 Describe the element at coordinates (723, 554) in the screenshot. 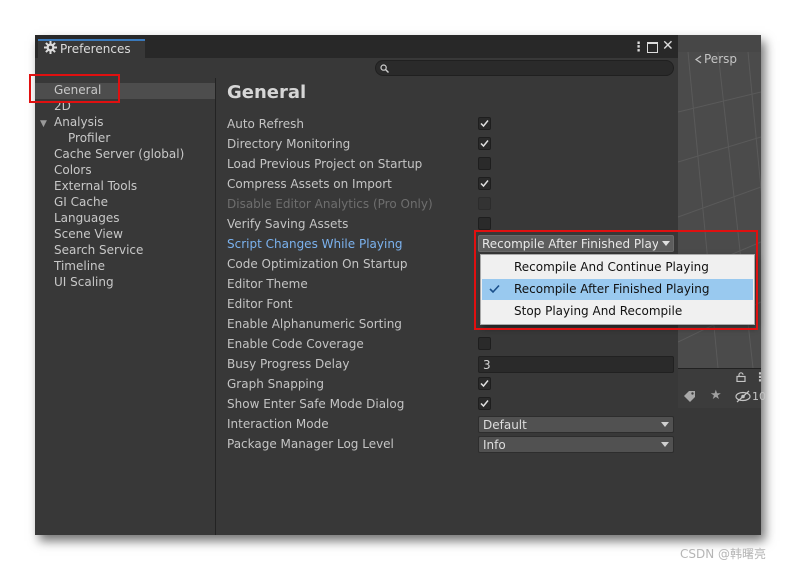

I see `watermark: CSDN @韩曙亮` at that location.